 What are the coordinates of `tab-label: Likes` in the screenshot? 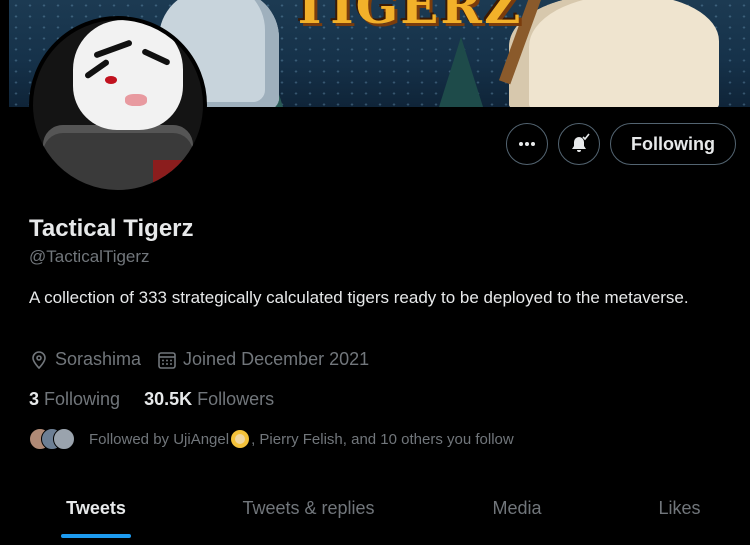 It's located at (679, 507).